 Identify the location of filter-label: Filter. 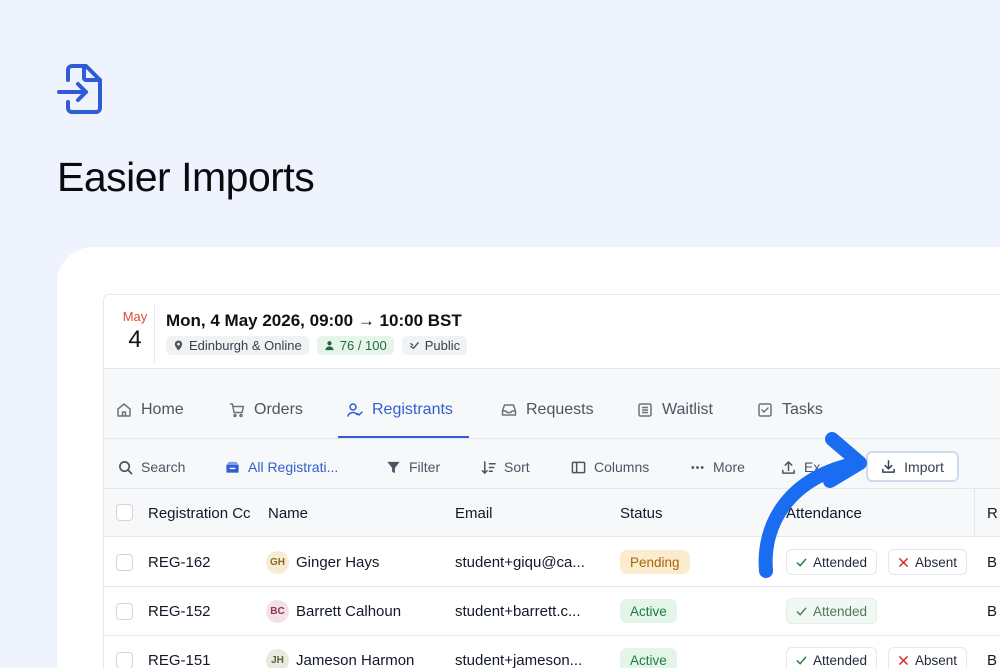
(425, 467).